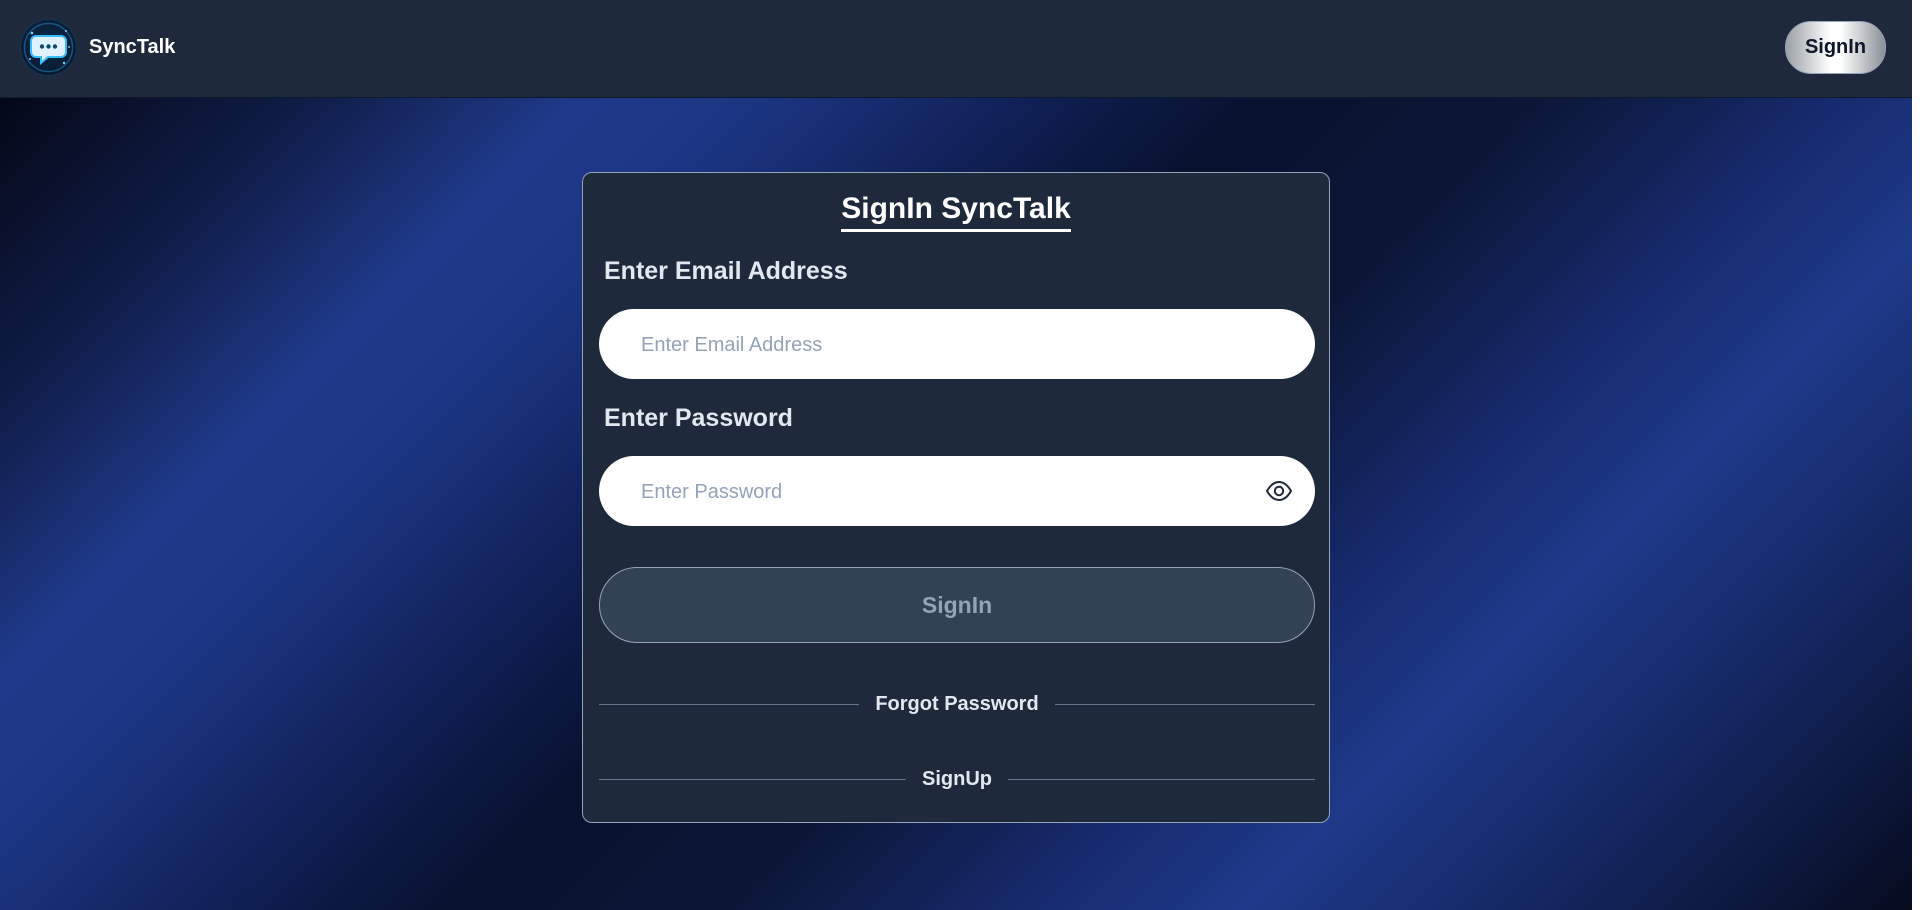  I want to click on card-title-wrap: SignIn SyncTalk, so click(956, 211).